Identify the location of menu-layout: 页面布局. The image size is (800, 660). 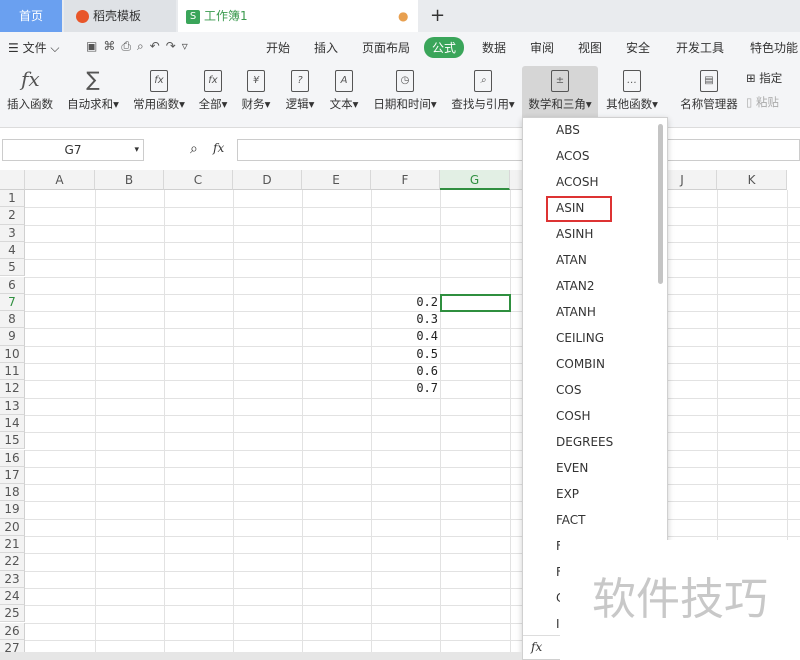
(386, 47).